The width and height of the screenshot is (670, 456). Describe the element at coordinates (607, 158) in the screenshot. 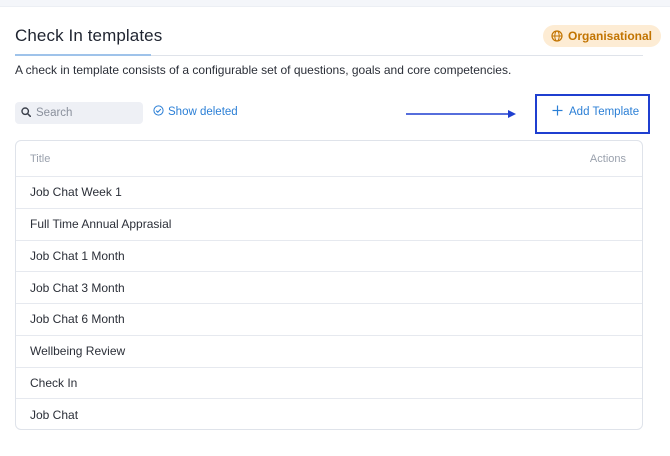

I see `column-actions: Actions` at that location.